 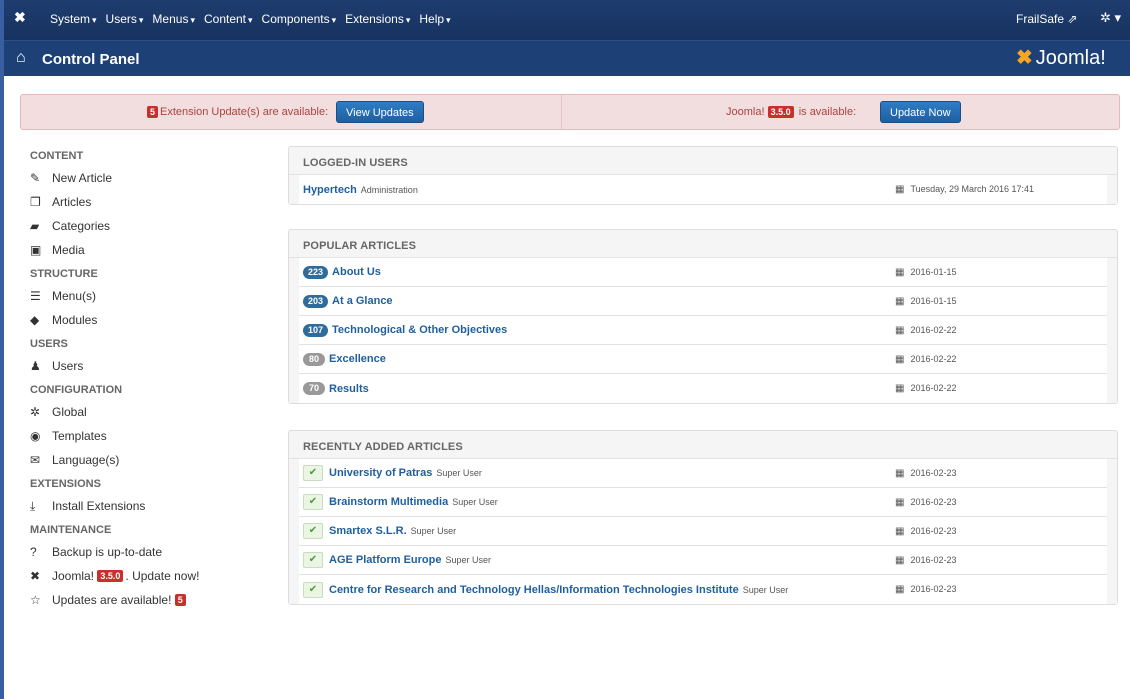 What do you see at coordinates (150, 366) in the screenshot?
I see `sidebar-item-users: ♟ Users` at bounding box center [150, 366].